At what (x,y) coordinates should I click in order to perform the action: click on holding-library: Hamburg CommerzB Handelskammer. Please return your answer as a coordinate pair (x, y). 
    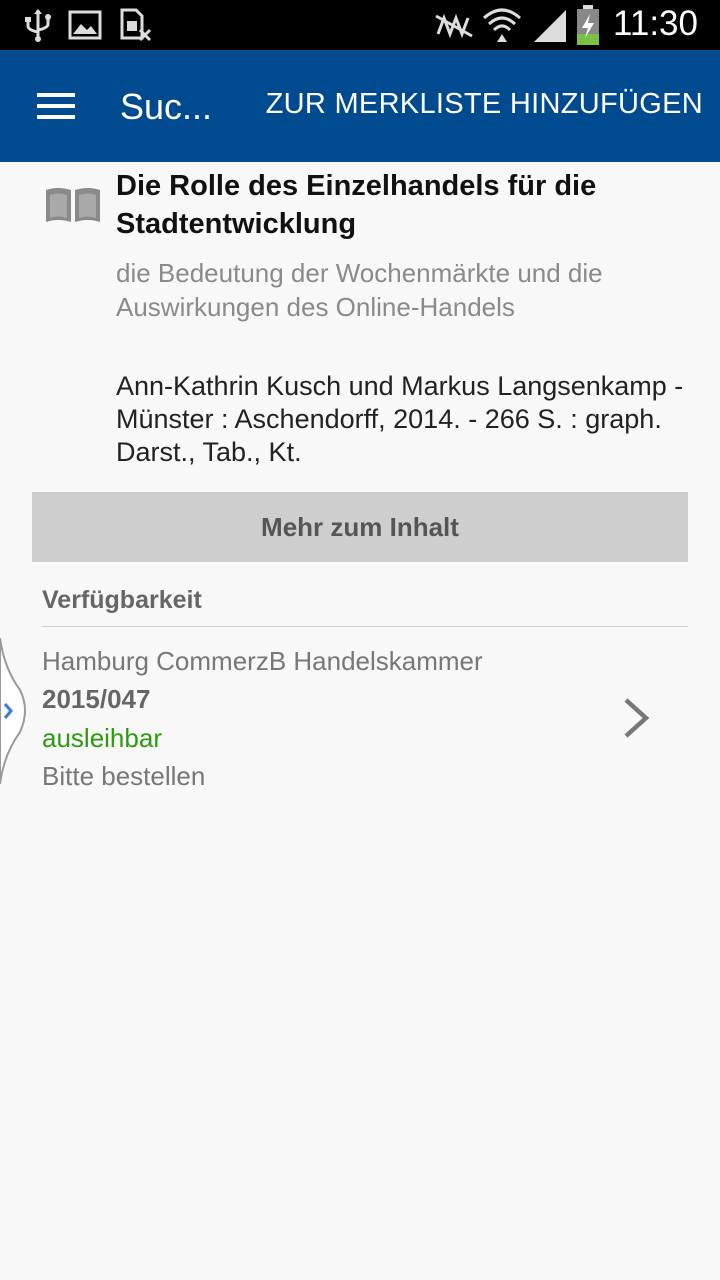
    Looking at the image, I should click on (262, 661).